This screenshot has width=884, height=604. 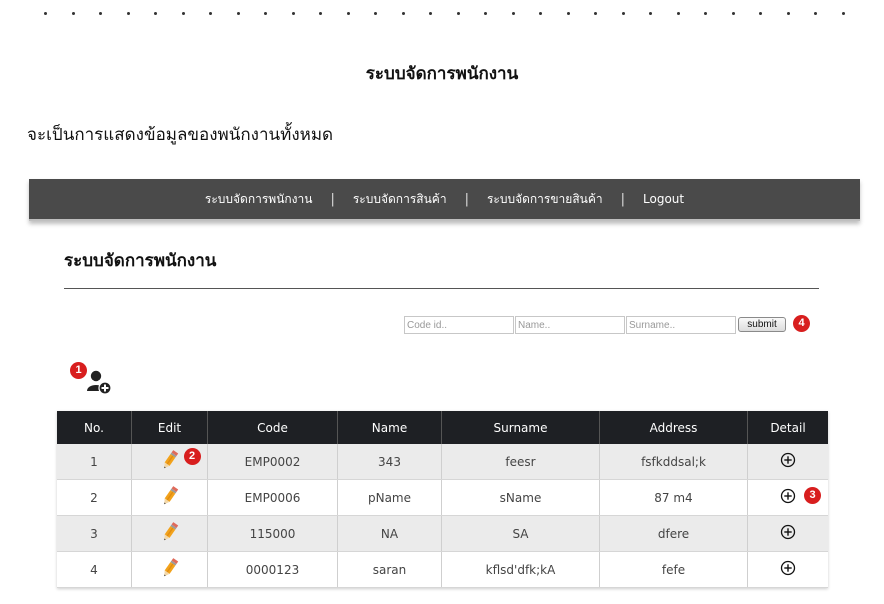 What do you see at coordinates (673, 462) in the screenshot?
I see `cell-address: fsfkddsal;k` at bounding box center [673, 462].